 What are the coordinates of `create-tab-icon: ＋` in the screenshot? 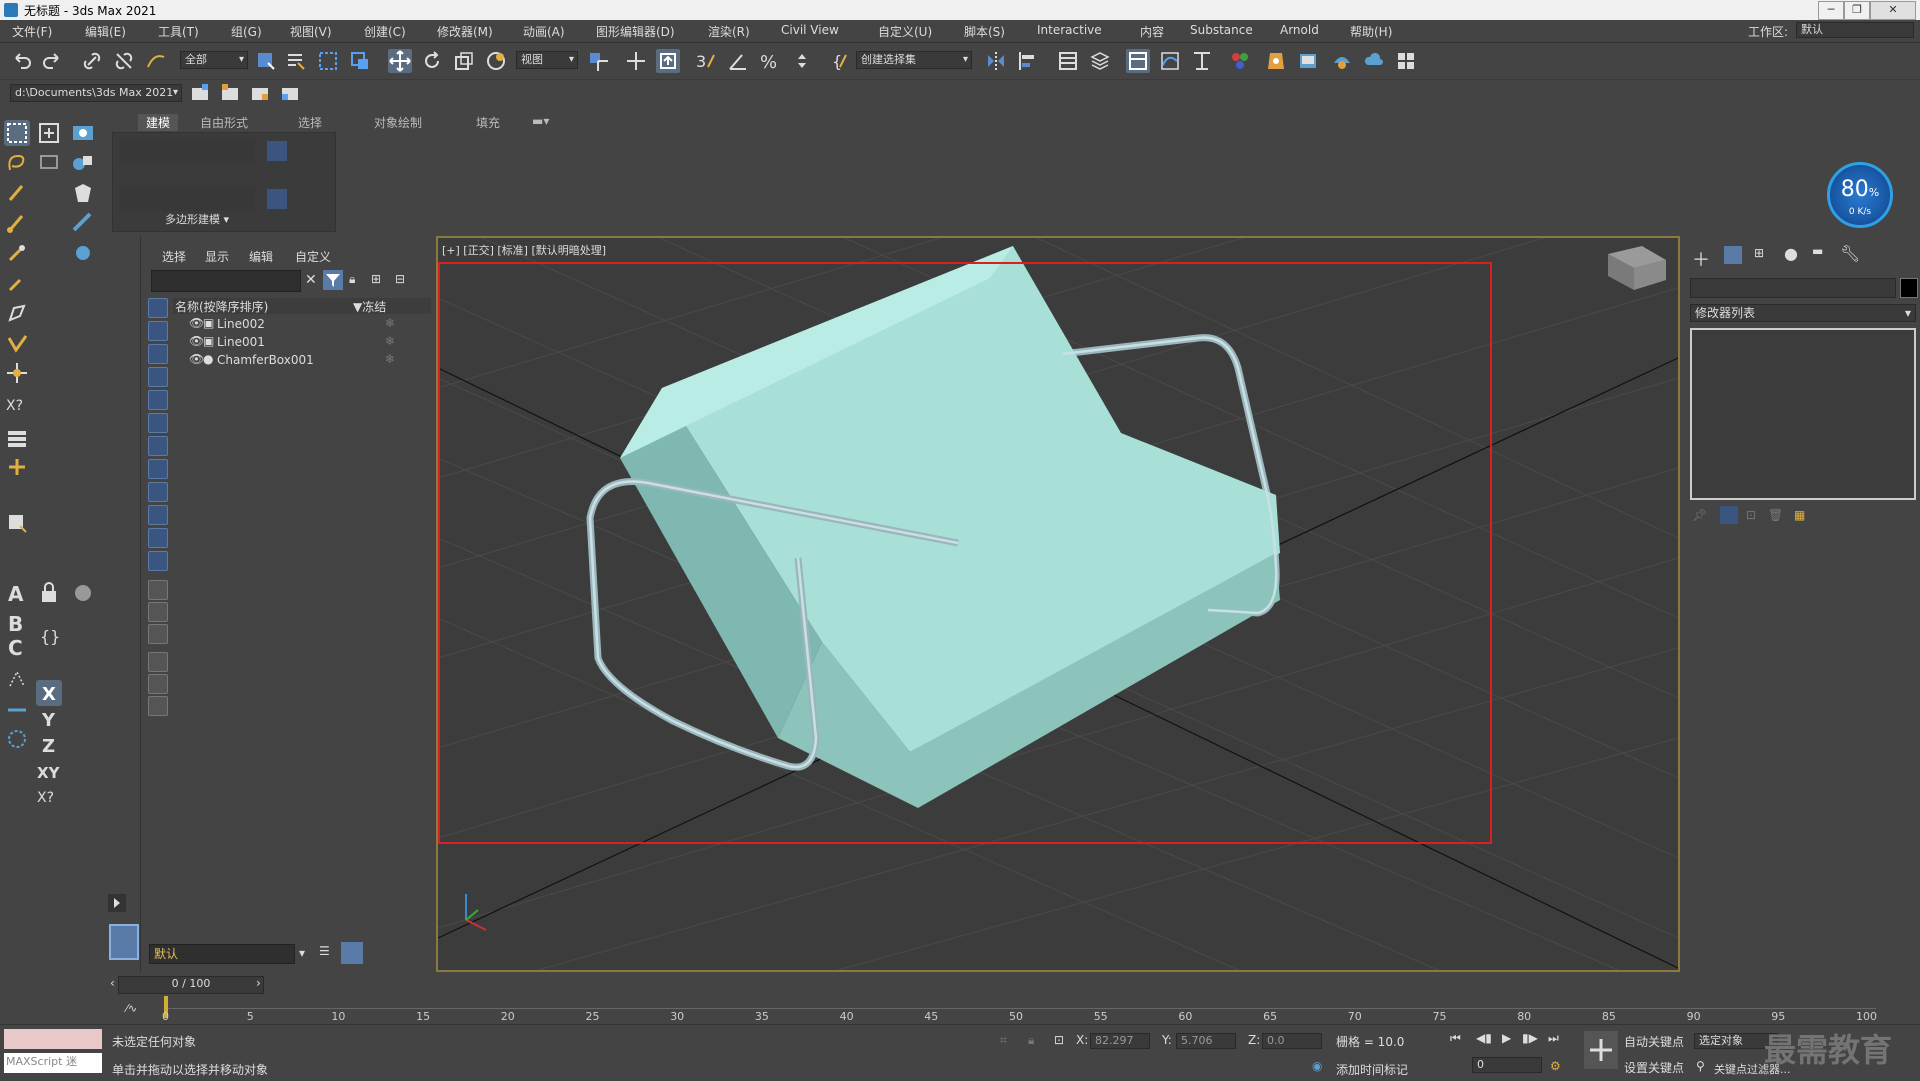 It's located at (1701, 259).